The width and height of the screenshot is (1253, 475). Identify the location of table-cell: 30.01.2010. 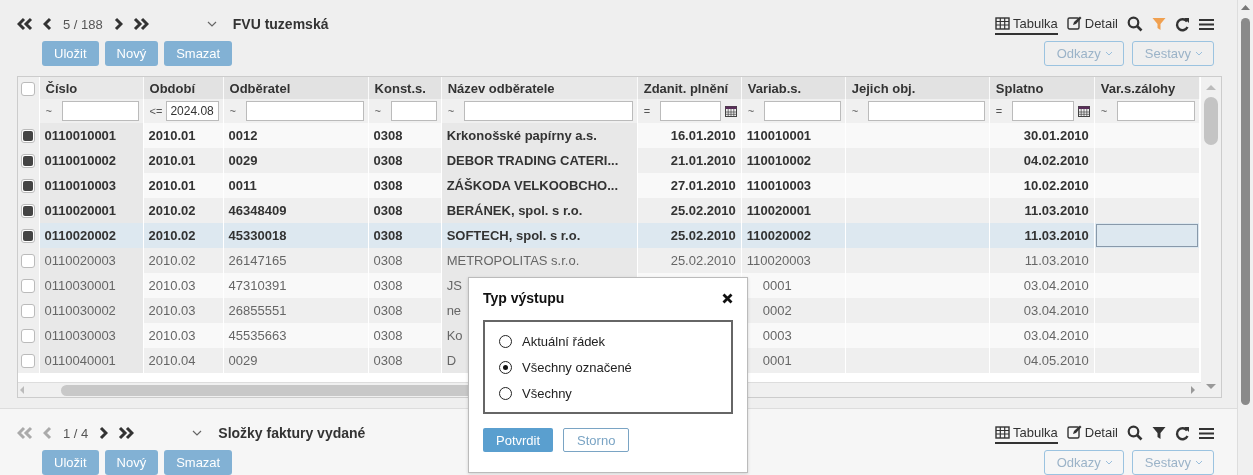
(1056, 135).